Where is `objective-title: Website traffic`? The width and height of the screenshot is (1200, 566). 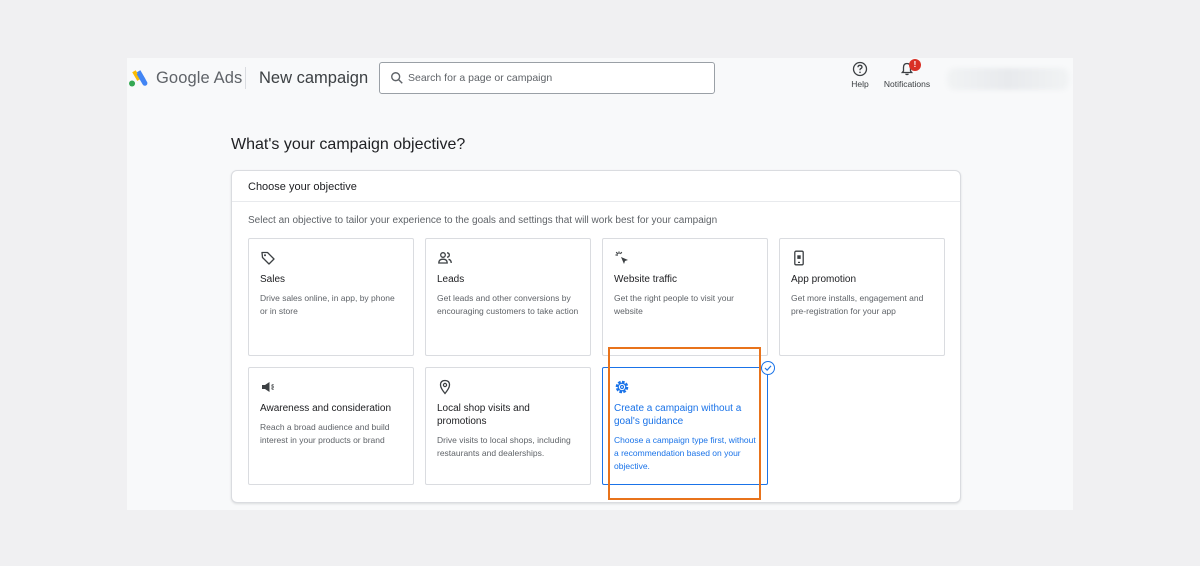 objective-title: Website traffic is located at coordinates (645, 279).